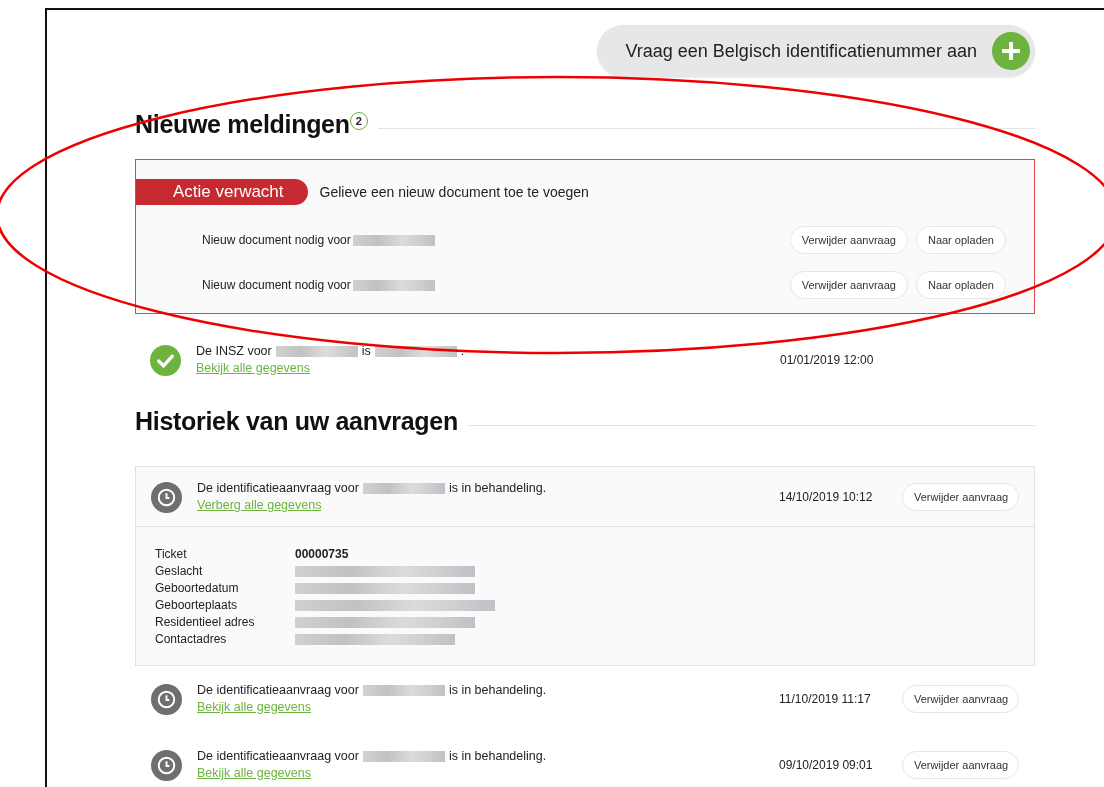 The height and width of the screenshot is (787, 1104). Describe the element at coordinates (366, 351) in the screenshot. I see `message-text: is` at that location.